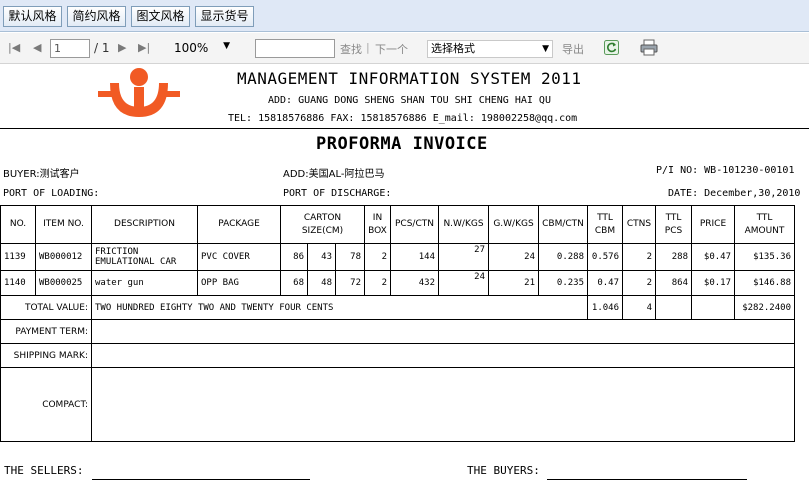  I want to click on total-value-label: TOTAL VALUE:, so click(46, 307).